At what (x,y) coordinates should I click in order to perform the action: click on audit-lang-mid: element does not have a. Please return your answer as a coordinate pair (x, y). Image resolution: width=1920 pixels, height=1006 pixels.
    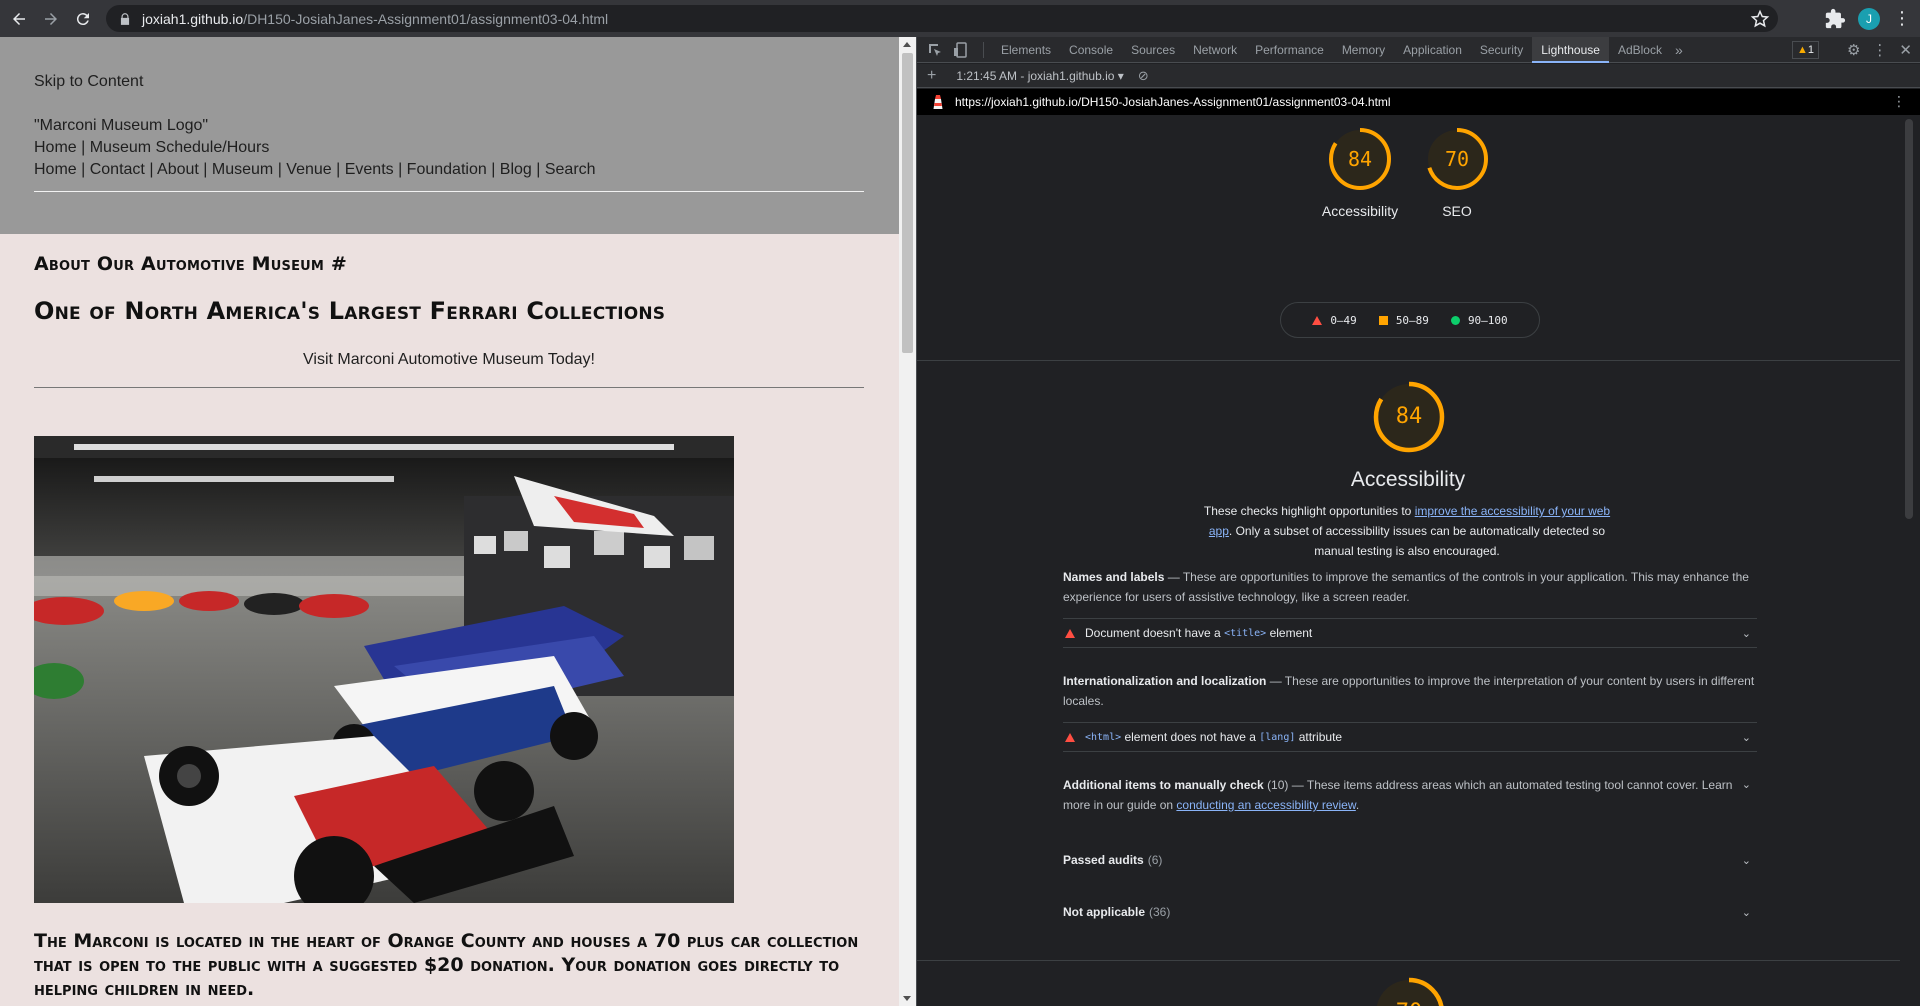
    Looking at the image, I should click on (1190, 737).